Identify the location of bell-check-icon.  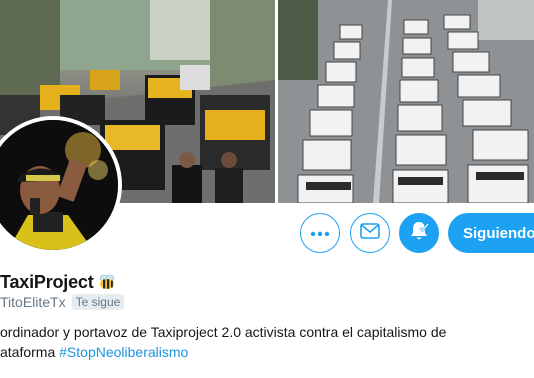
(419, 233).